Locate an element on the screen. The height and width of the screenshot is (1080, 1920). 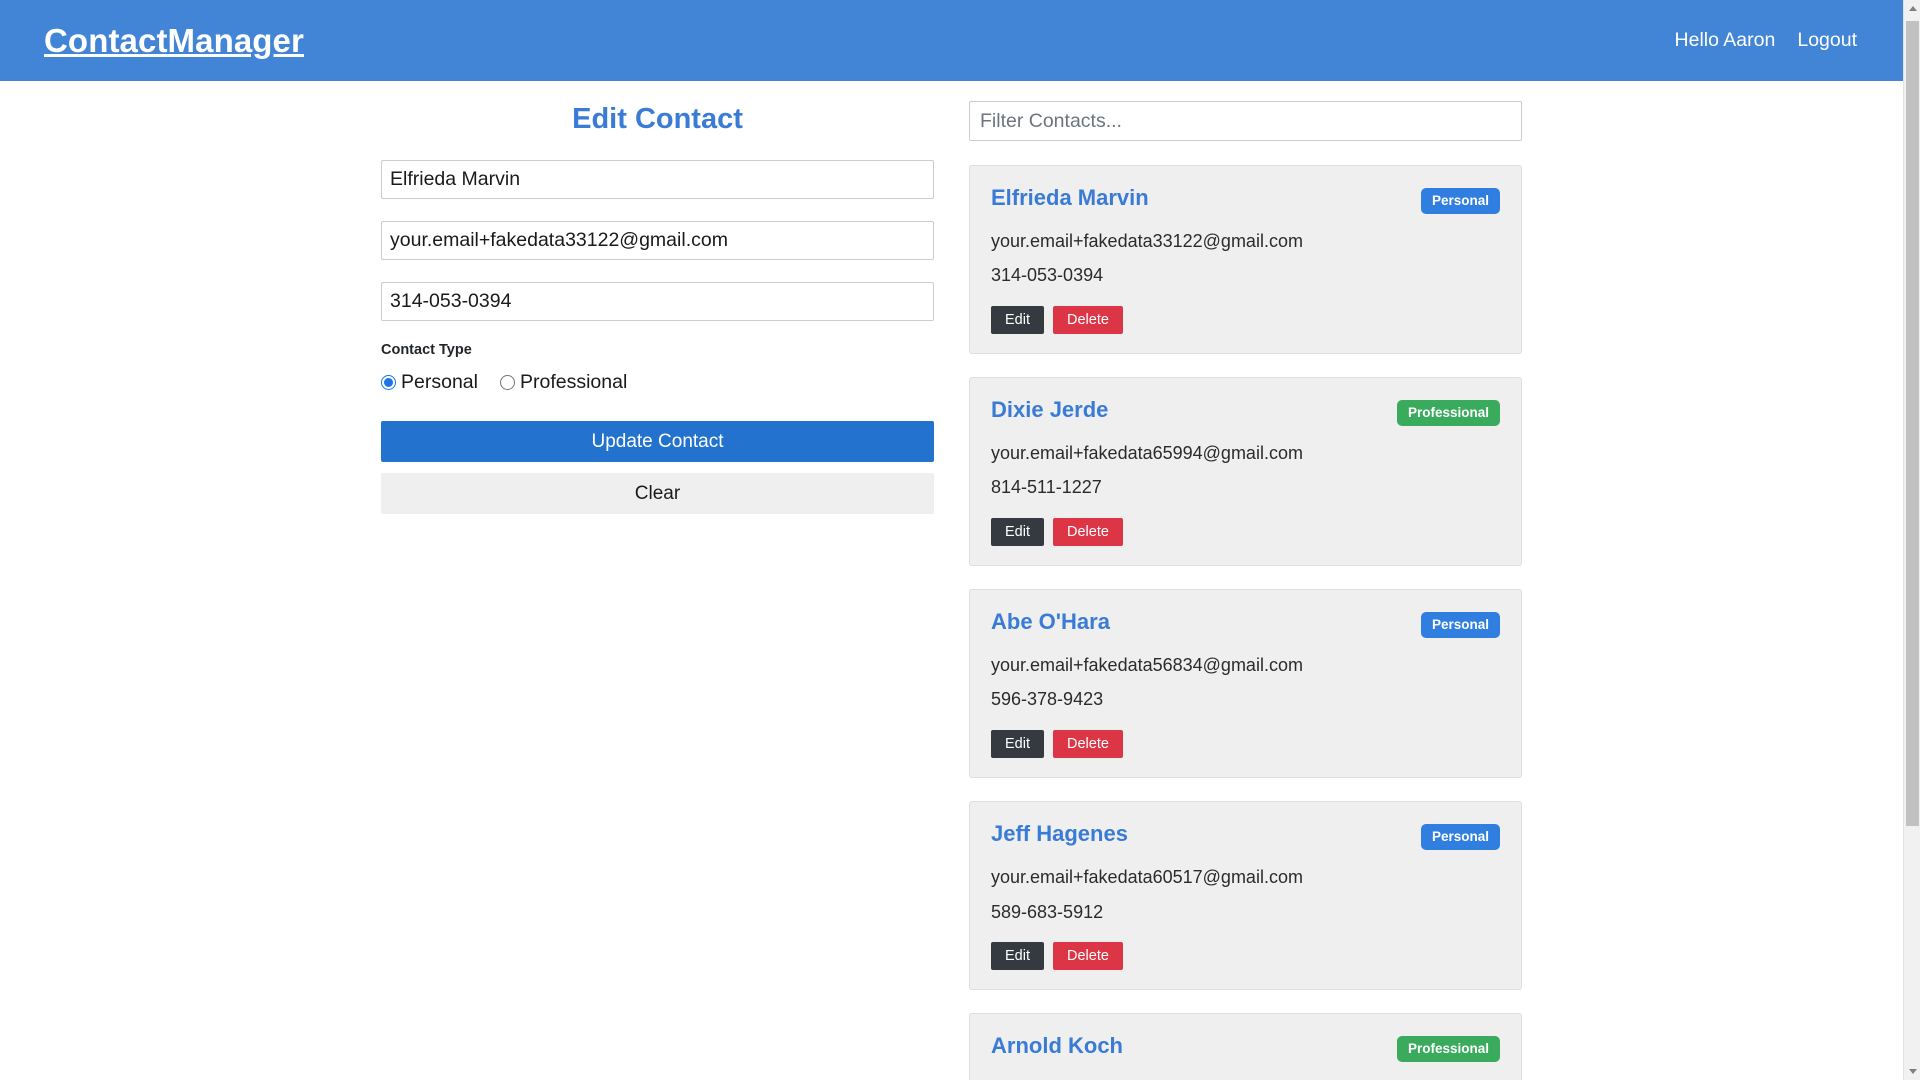
contact-phone: 314-053-0394 is located at coordinates (1047, 275).